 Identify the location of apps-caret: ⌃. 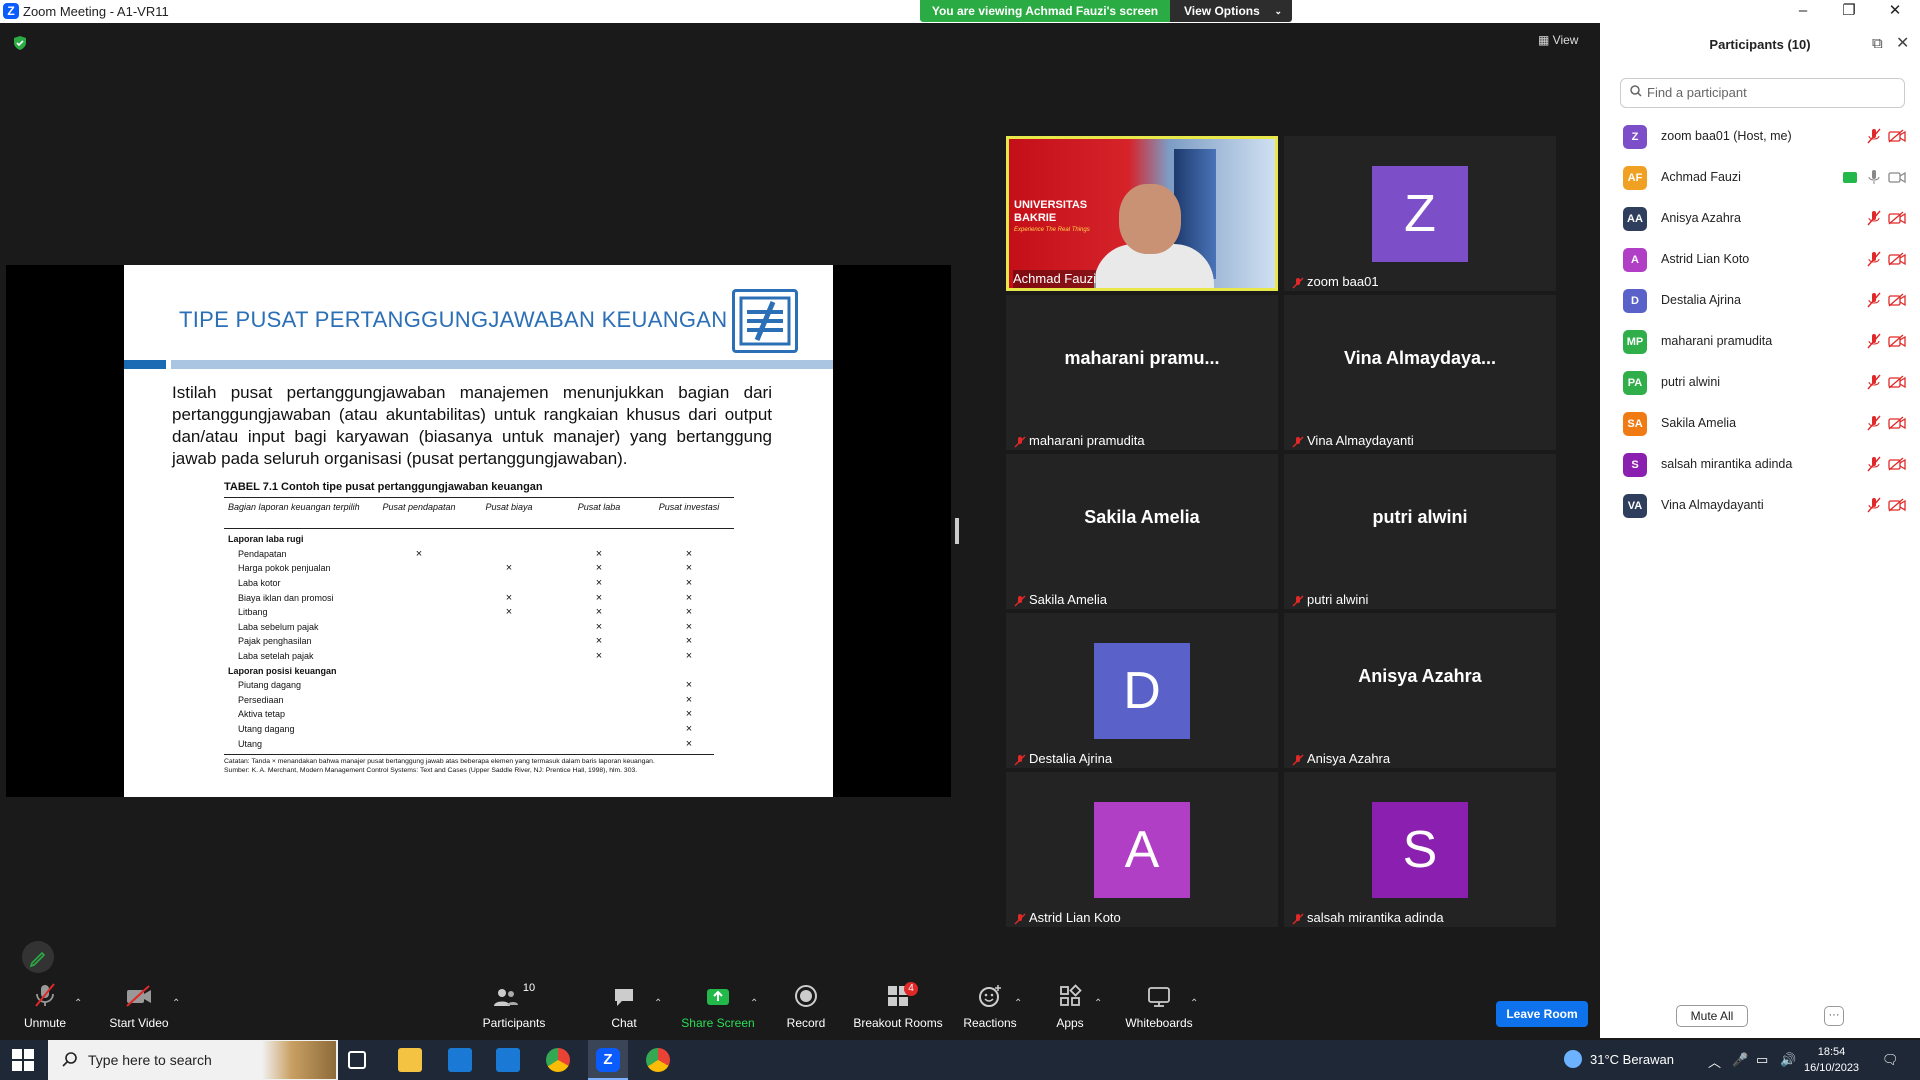
(1098, 1003).